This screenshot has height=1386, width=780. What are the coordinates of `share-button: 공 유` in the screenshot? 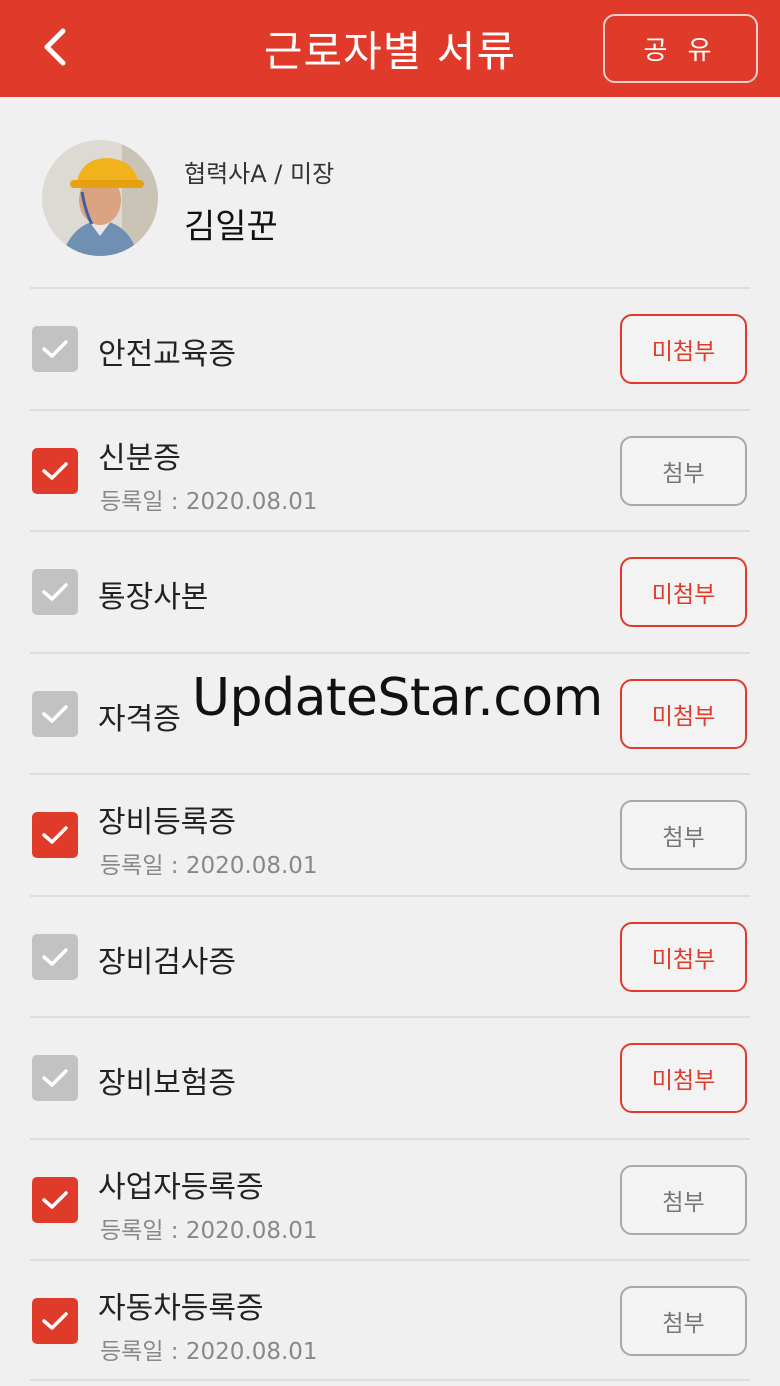 It's located at (680, 48).